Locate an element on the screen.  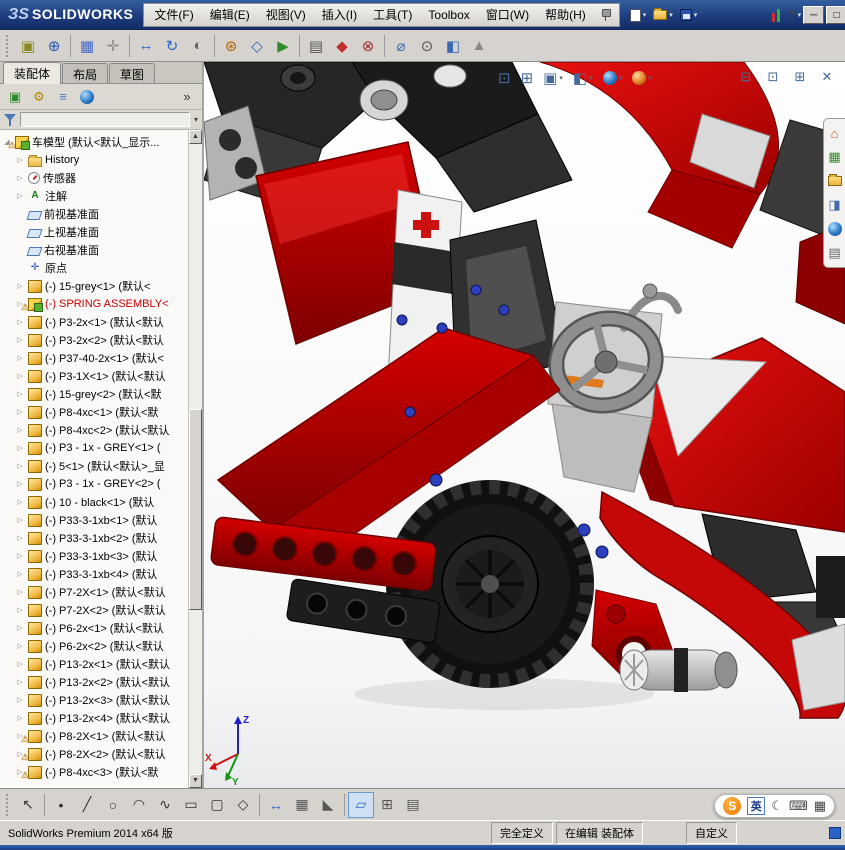
tree-item: ▷ (-) P3-1X<1> (默认<默认 is located at coordinates (93, 376).